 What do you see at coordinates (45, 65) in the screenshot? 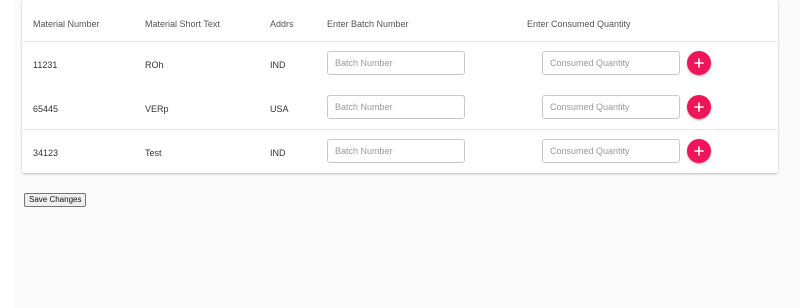
I see `cell-material-number: 11231` at bounding box center [45, 65].